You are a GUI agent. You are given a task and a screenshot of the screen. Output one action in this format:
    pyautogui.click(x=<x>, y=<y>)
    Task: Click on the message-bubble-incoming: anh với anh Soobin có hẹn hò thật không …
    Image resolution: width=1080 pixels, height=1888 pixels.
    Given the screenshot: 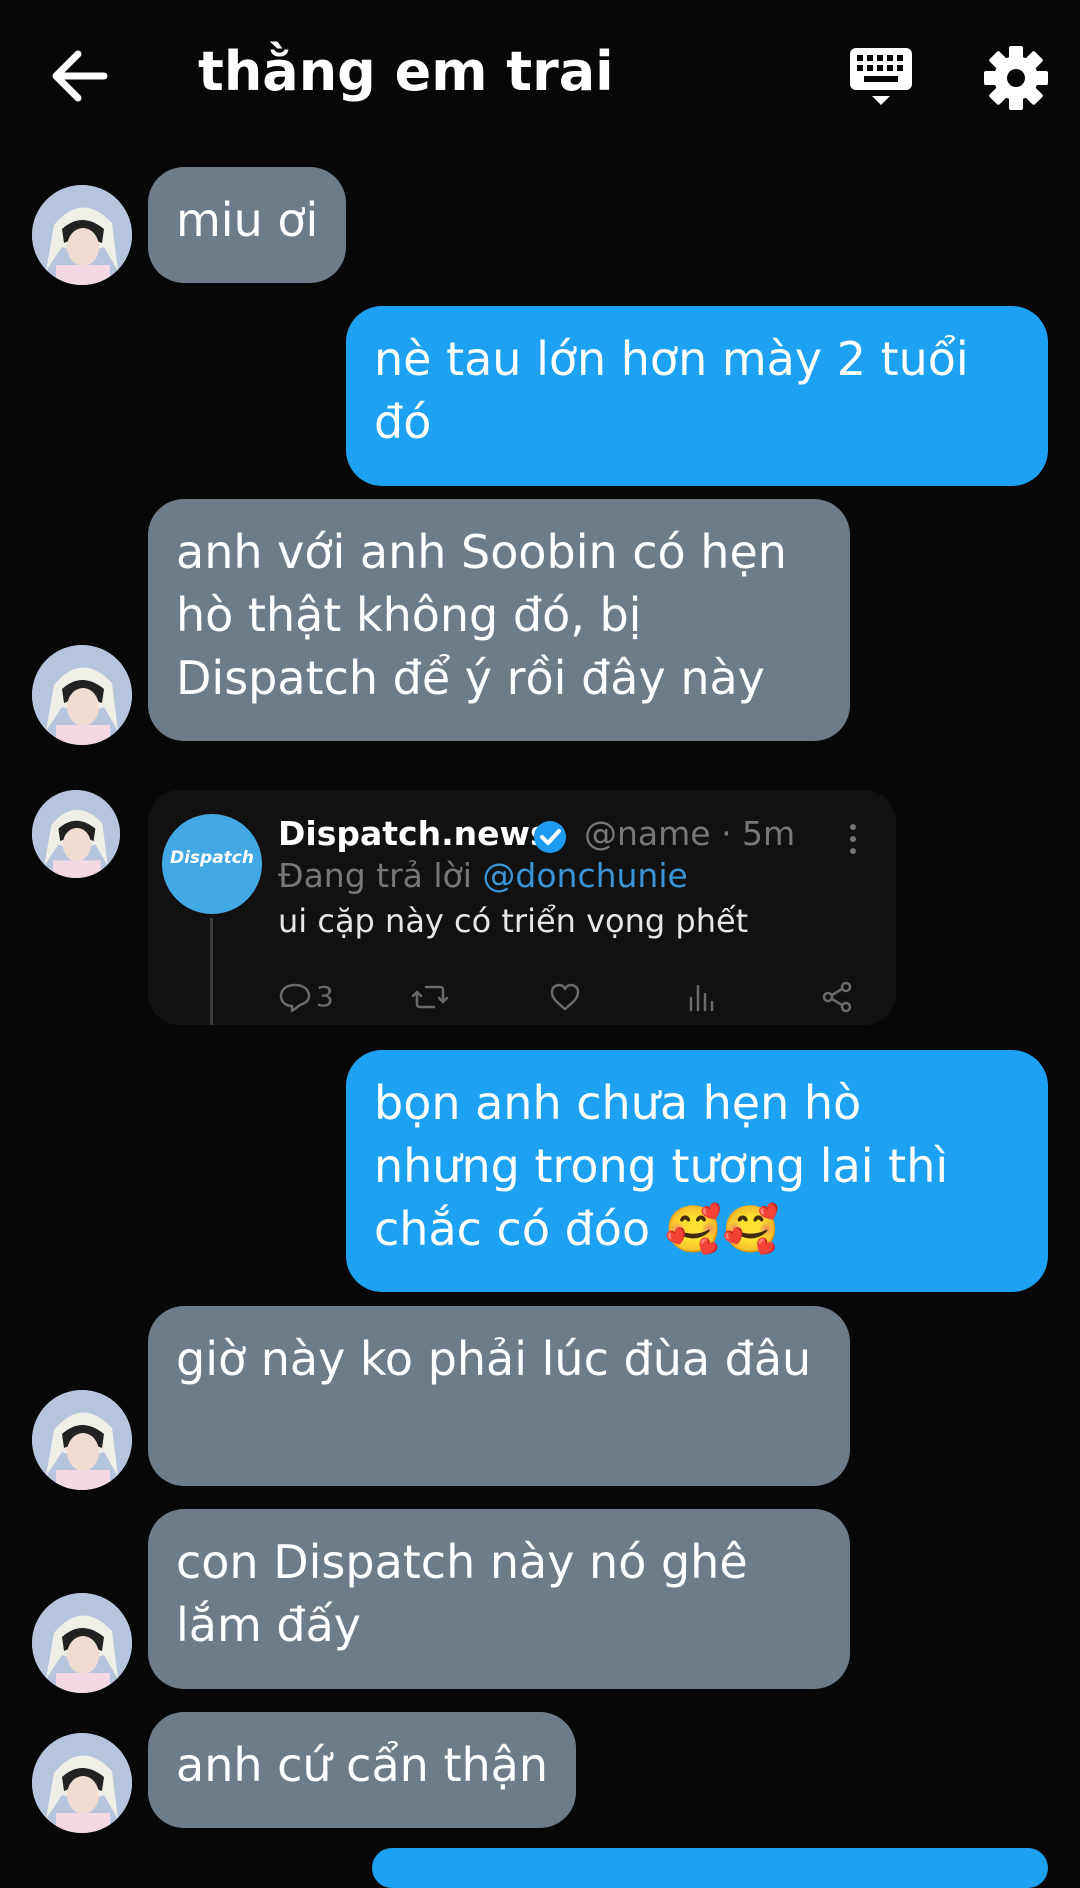 What is the action you would take?
    pyautogui.click(x=499, y=620)
    